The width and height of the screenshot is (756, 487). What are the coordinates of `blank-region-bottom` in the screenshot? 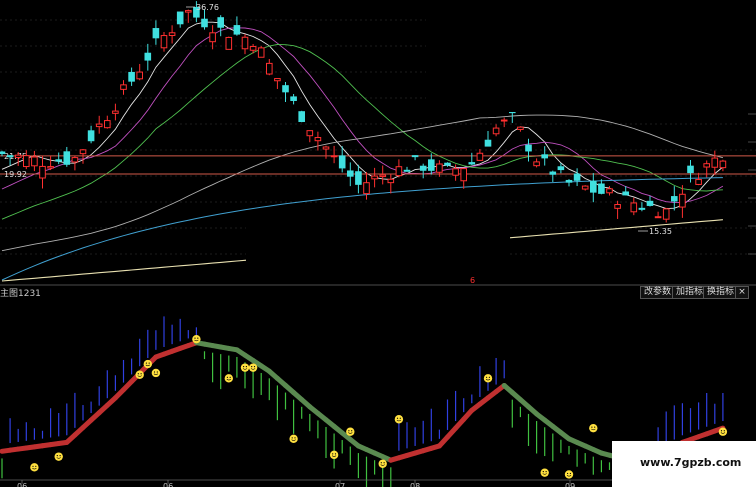 It's located at (378, 244).